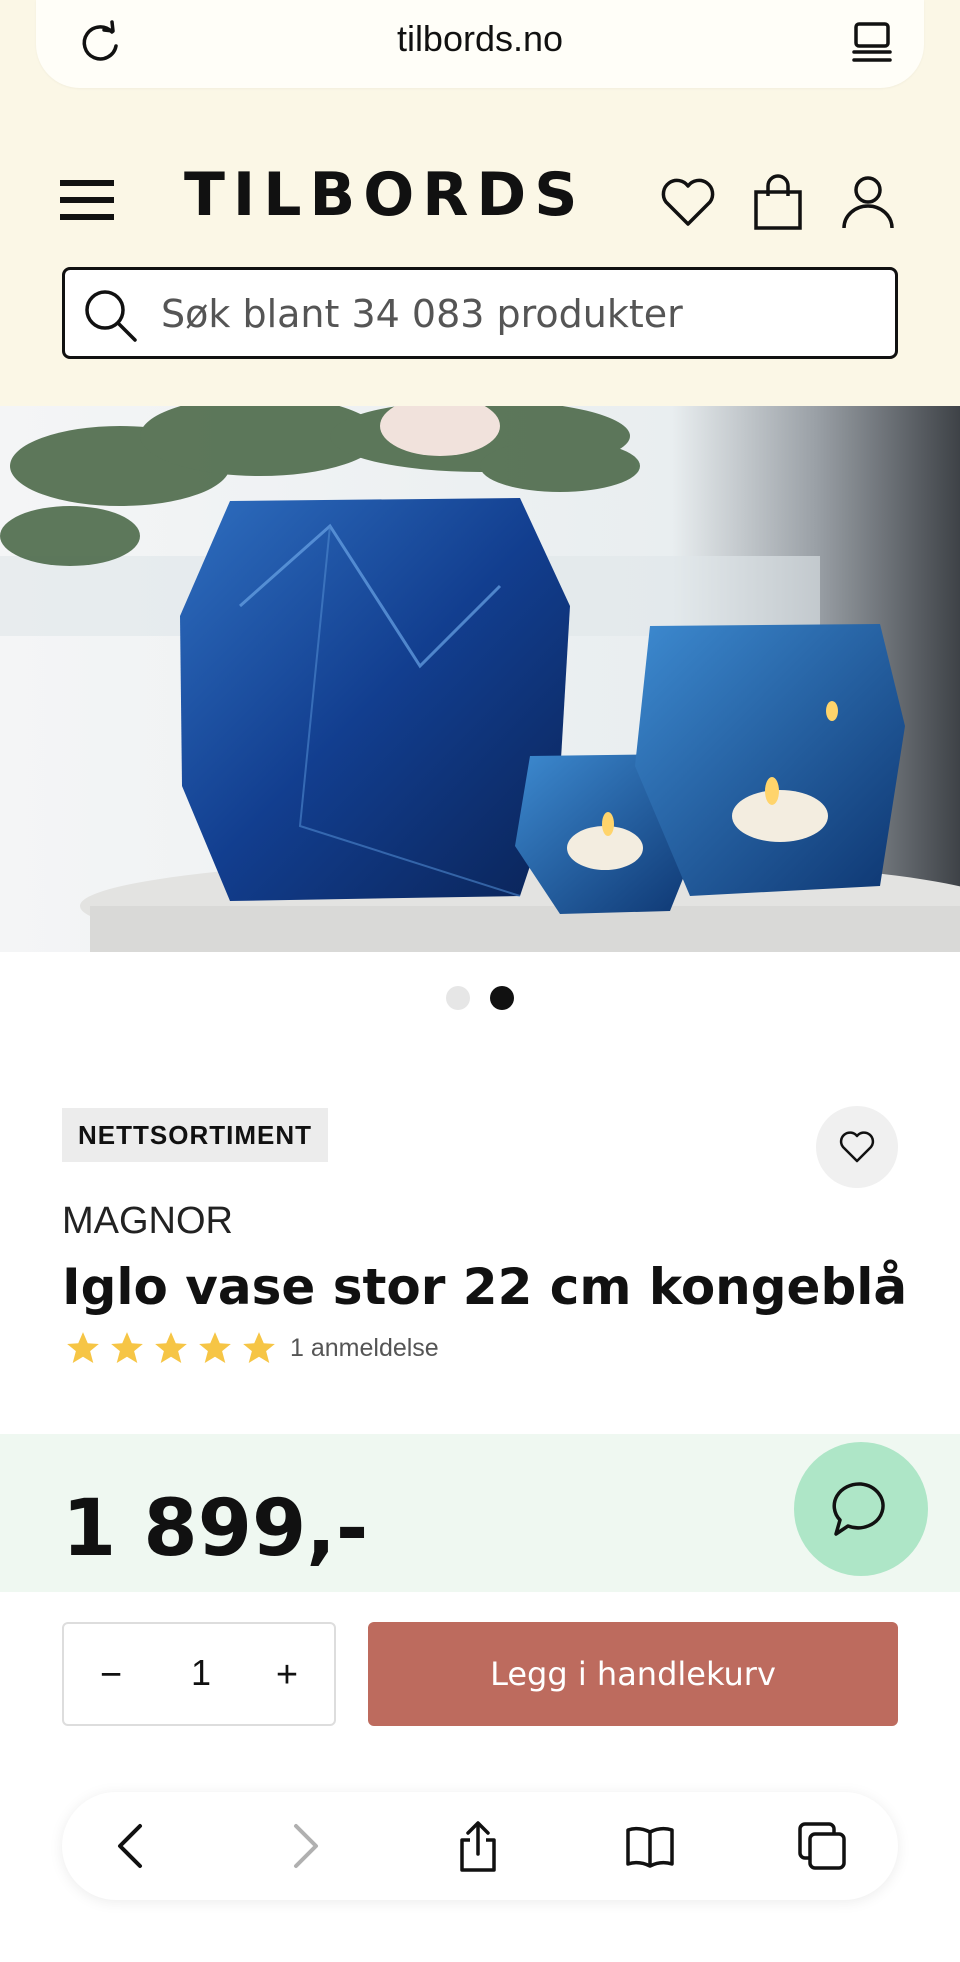 The image size is (960, 1962). Describe the element at coordinates (480, 39) in the screenshot. I see `url-text: tilbords.no` at that location.